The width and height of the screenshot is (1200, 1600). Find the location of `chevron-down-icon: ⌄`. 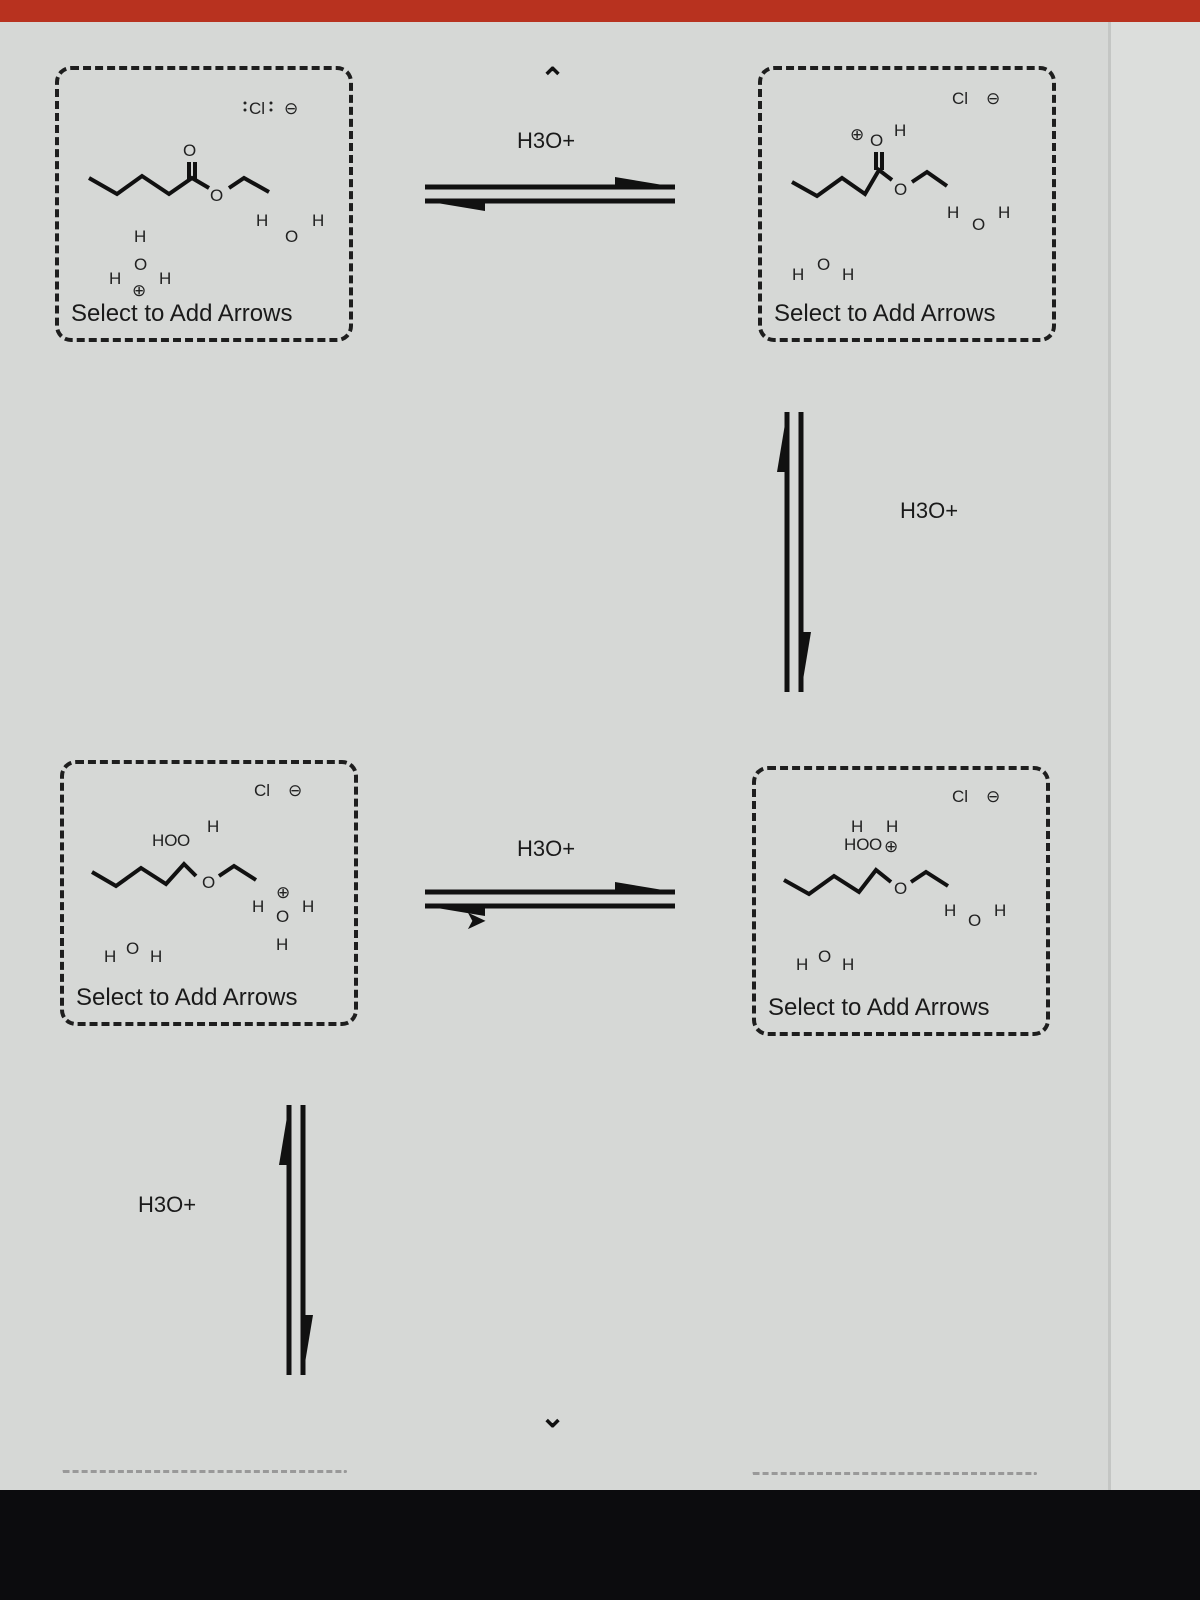

chevron-down-icon: ⌄ is located at coordinates (552, 1417).